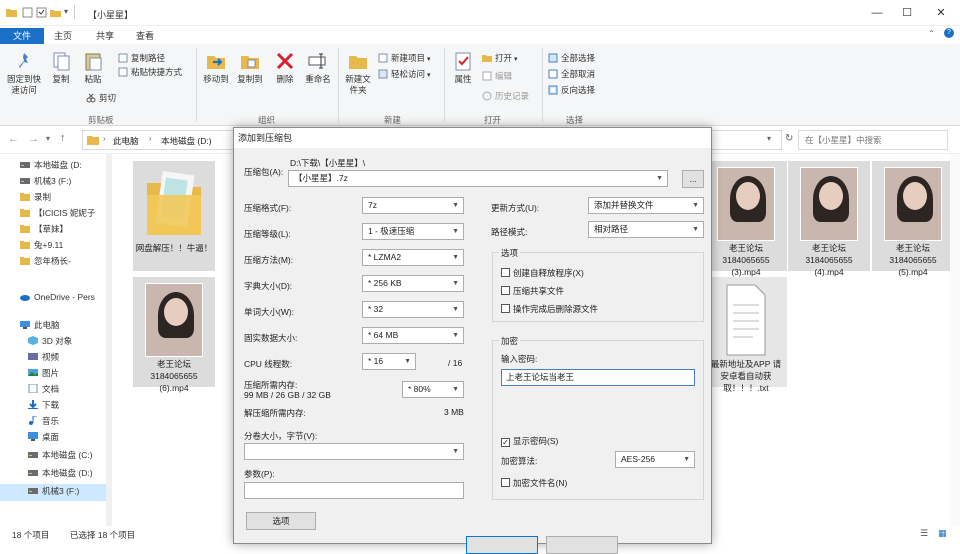 This screenshot has height=554, width=960. Describe the element at coordinates (941, 13) in the screenshot. I see `close-button: ✕` at that location.